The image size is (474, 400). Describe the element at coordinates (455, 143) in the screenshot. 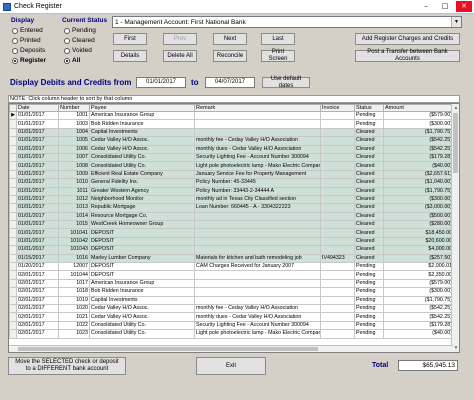

I see `scroll-thumb` at that location.